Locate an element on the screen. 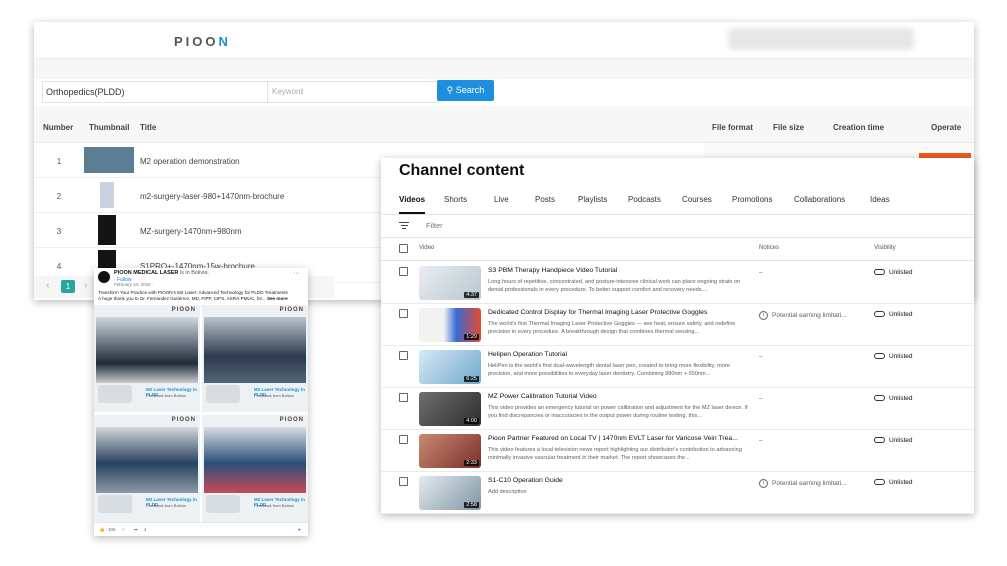 The height and width of the screenshot is (566, 1007). select-all-checkbox is located at coordinates (403, 248).